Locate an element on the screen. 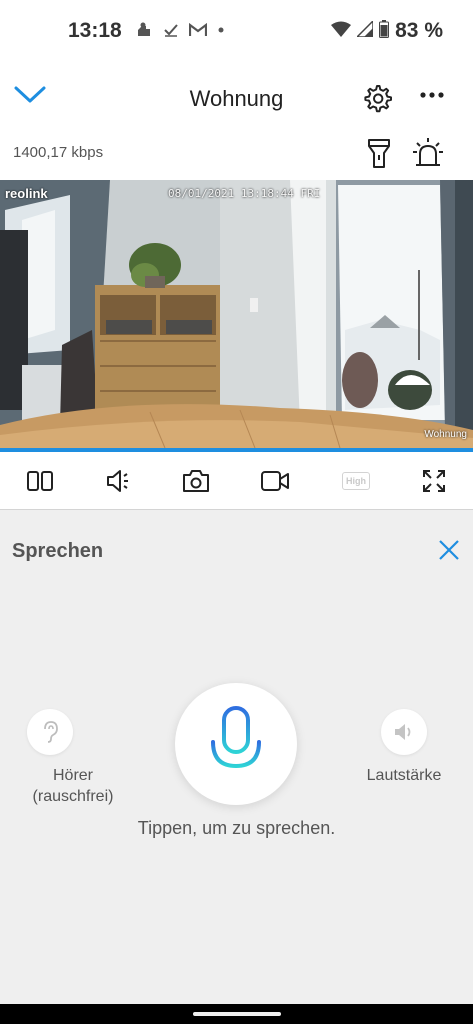  volume-label: Lautstärke is located at coordinates (404, 775).